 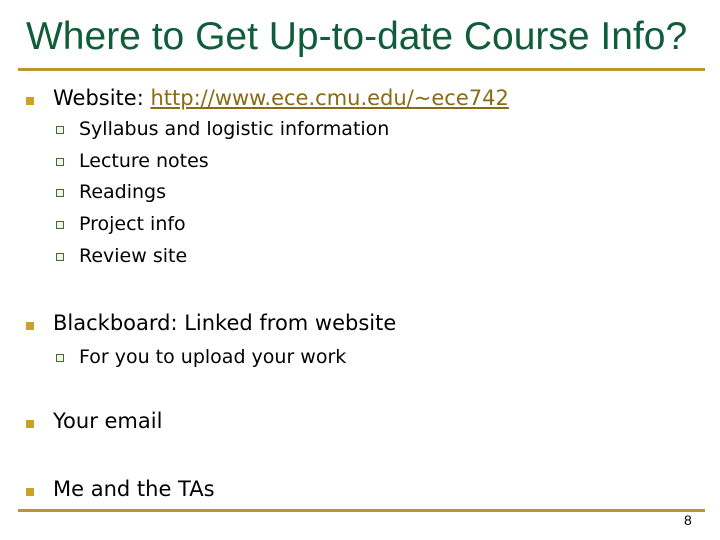 I want to click on title-divider, so click(x=361, y=69).